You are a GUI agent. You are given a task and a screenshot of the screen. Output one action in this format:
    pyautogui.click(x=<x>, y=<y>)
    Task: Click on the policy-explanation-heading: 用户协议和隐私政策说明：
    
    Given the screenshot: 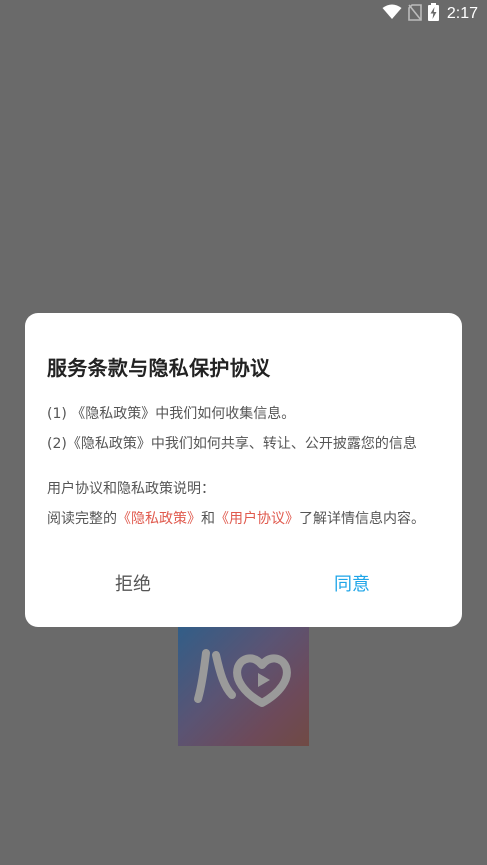 What is the action you would take?
    pyautogui.click(x=131, y=489)
    